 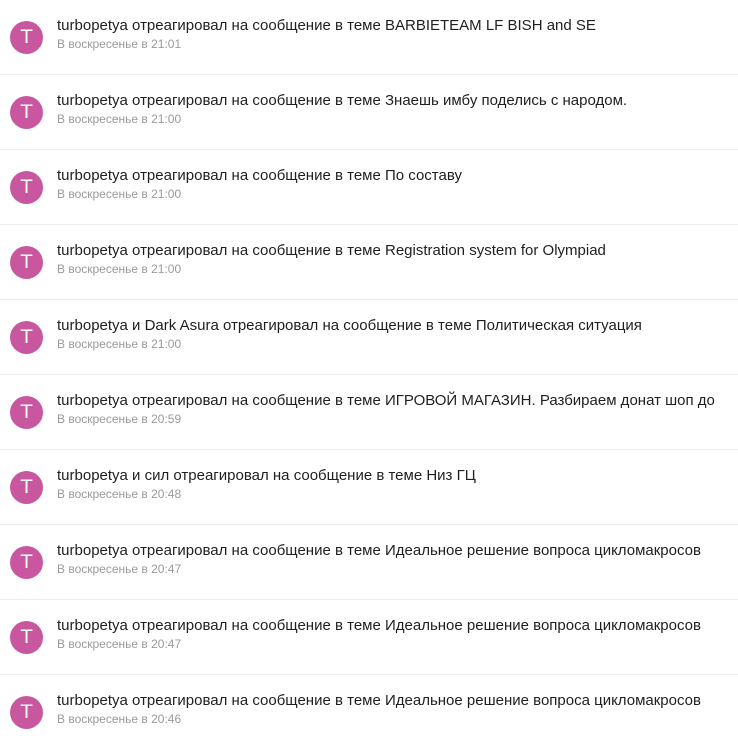 I want to click on notification-time: В воскресенье в 20:46, so click(x=119, y=719).